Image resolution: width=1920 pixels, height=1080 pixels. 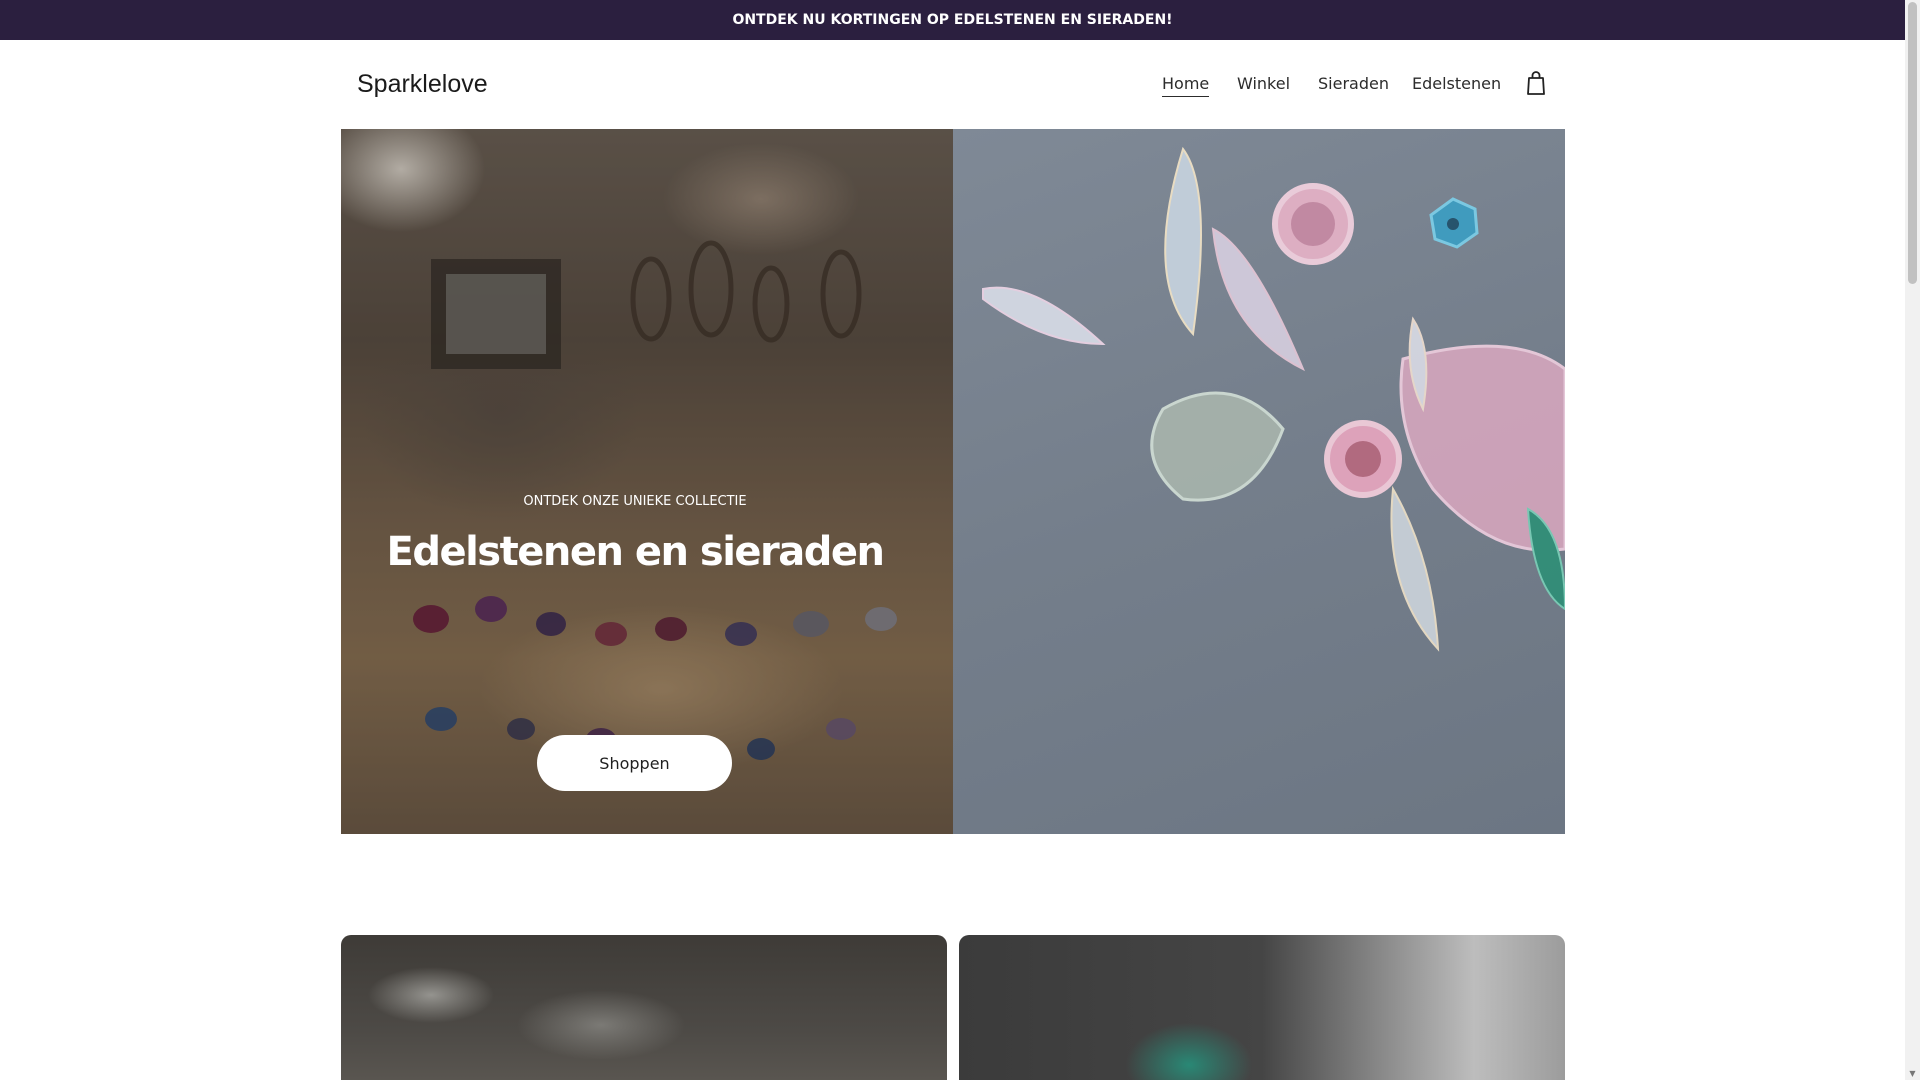 I want to click on nav-home: Home, so click(x=1186, y=85).